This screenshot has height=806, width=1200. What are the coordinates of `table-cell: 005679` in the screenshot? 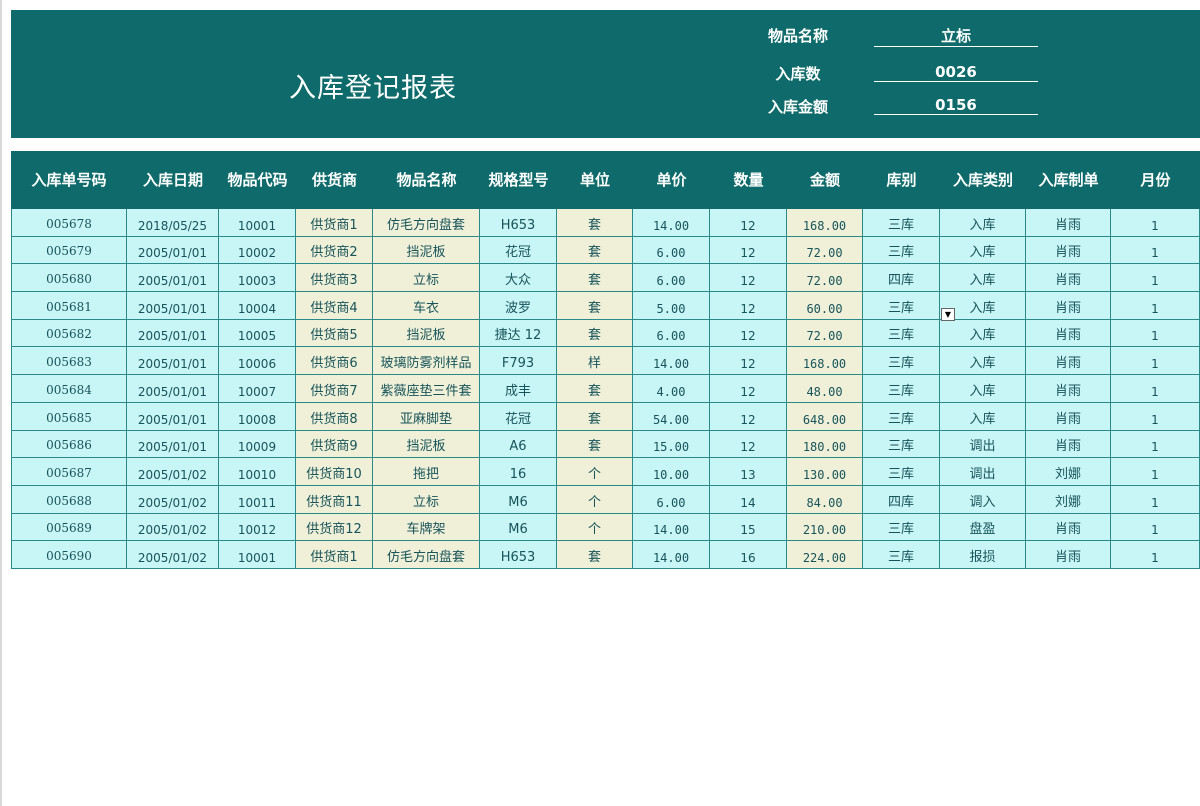 It's located at (69, 250).